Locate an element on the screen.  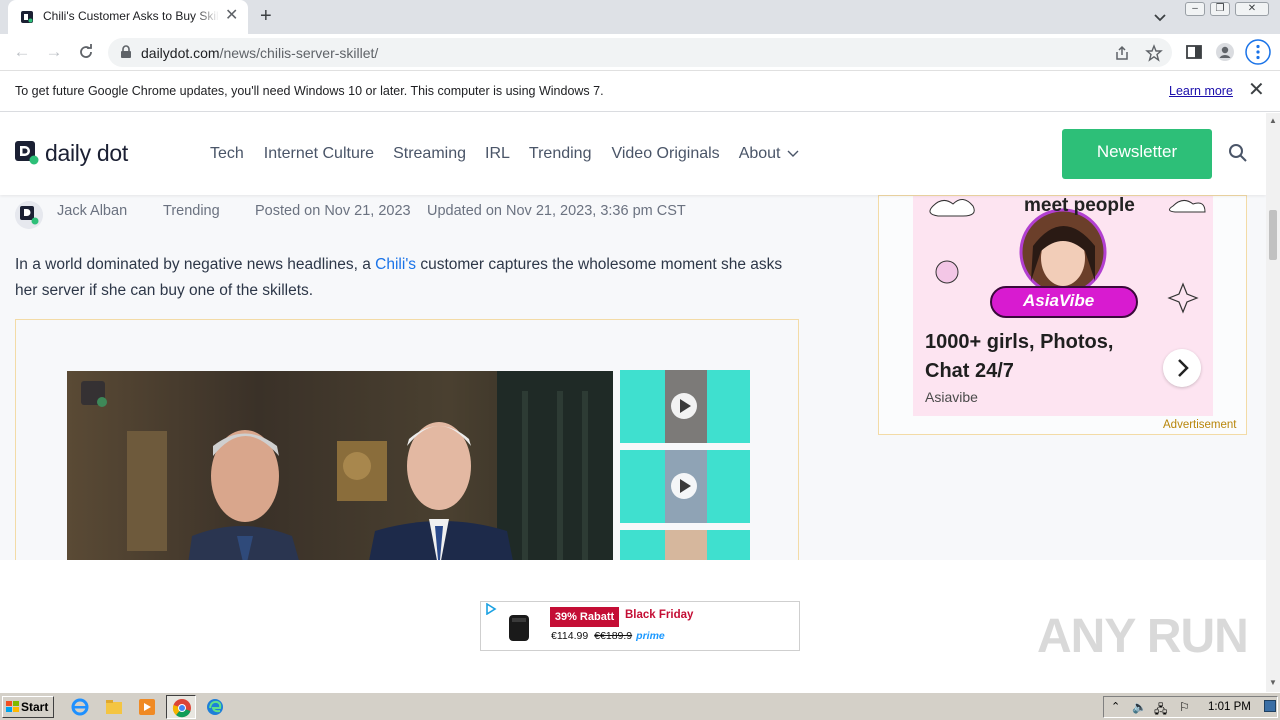
windows-flag-icon is located at coordinates (12, 706).